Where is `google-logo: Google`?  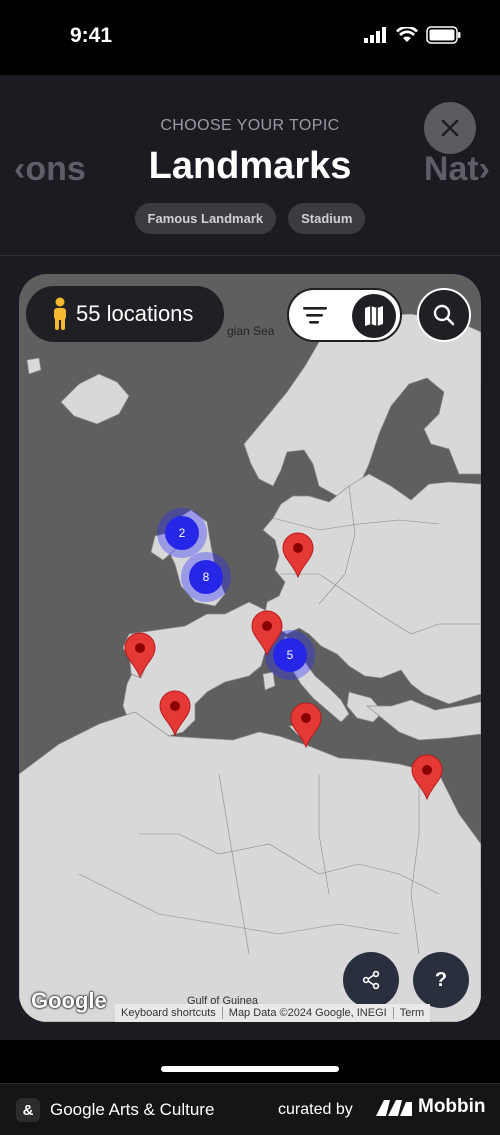 google-logo: Google is located at coordinates (69, 1000).